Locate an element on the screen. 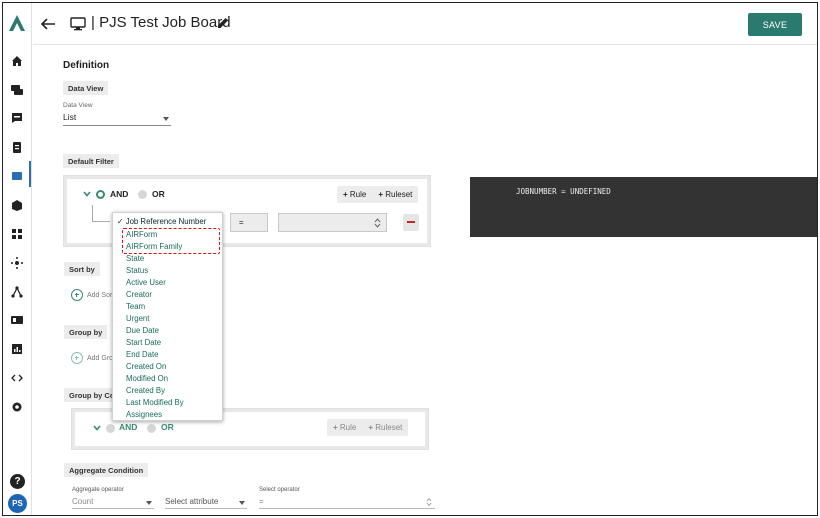 Image resolution: width=820 pixels, height=518 pixels. data-view-chip: Data View is located at coordinates (86, 88).